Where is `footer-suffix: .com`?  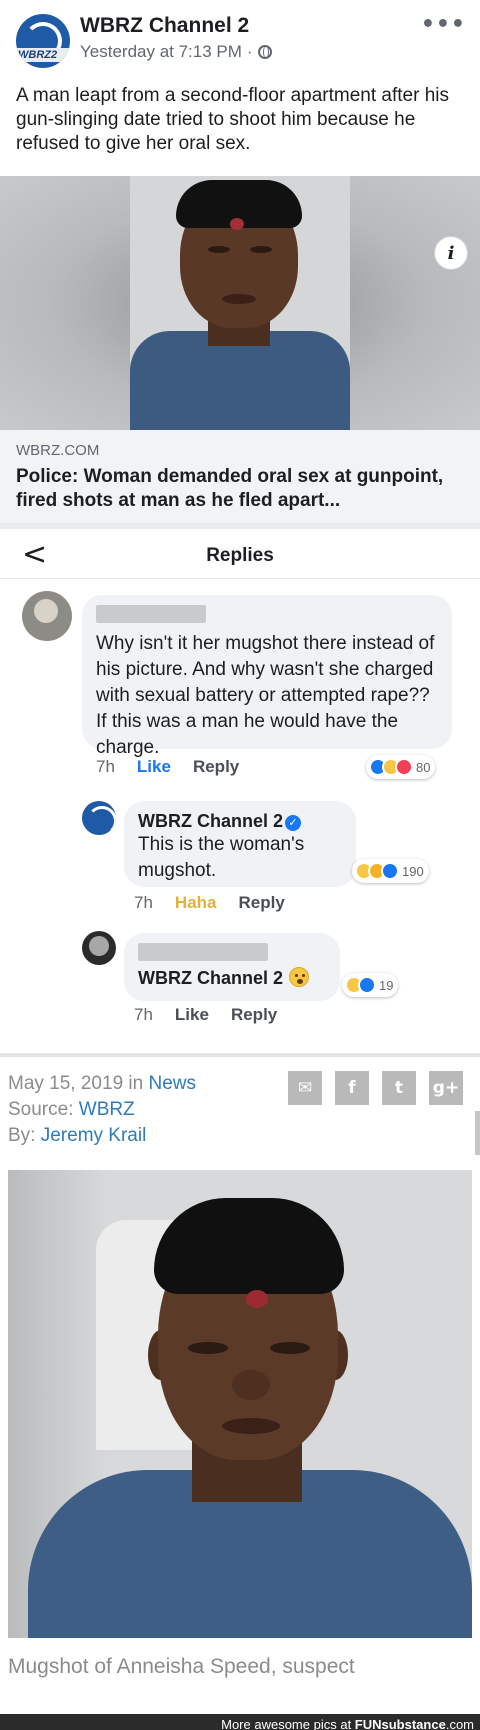
footer-suffix: .com is located at coordinates (459, 1723).